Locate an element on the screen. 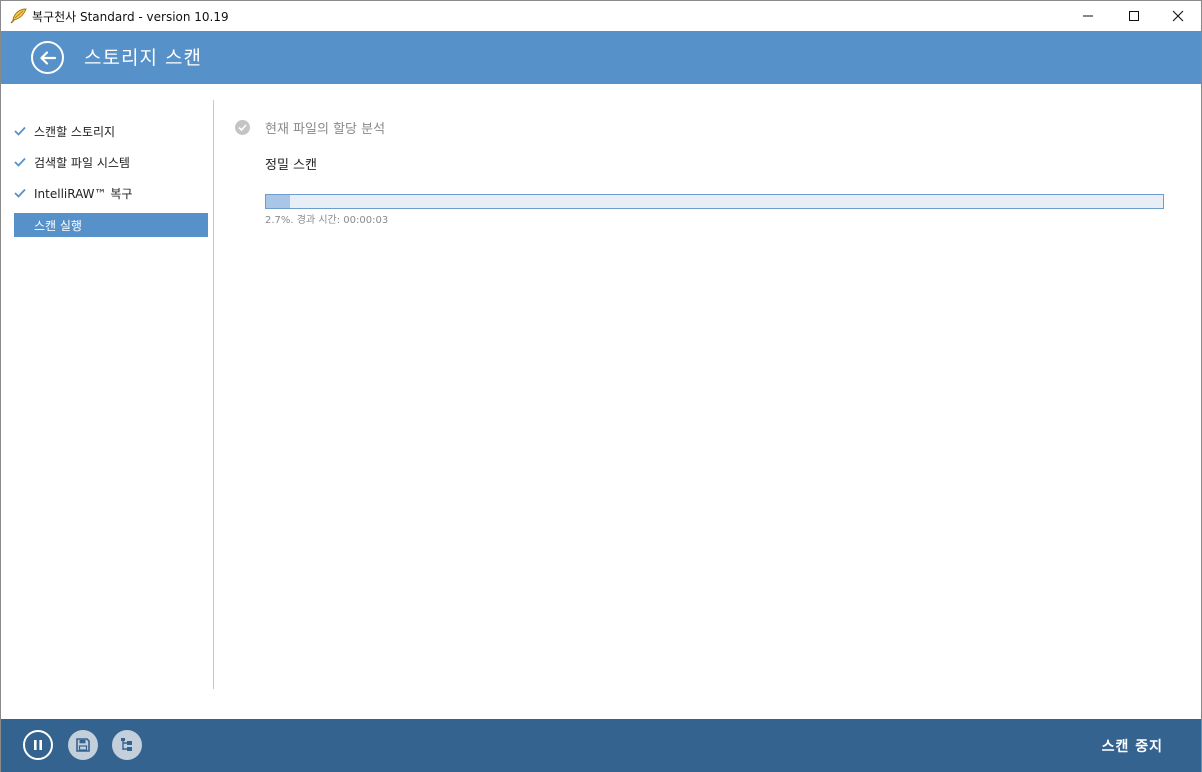 This screenshot has width=1202, height=772. tree-view-button is located at coordinates (127, 745).